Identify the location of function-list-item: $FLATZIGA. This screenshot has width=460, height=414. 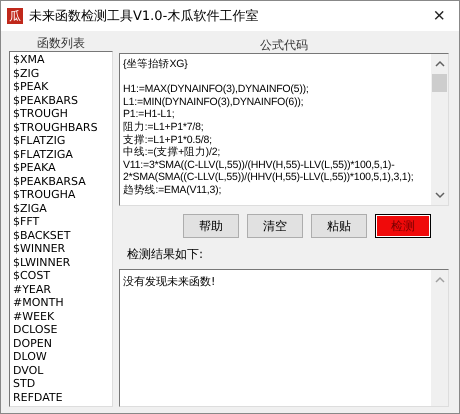
(61, 154).